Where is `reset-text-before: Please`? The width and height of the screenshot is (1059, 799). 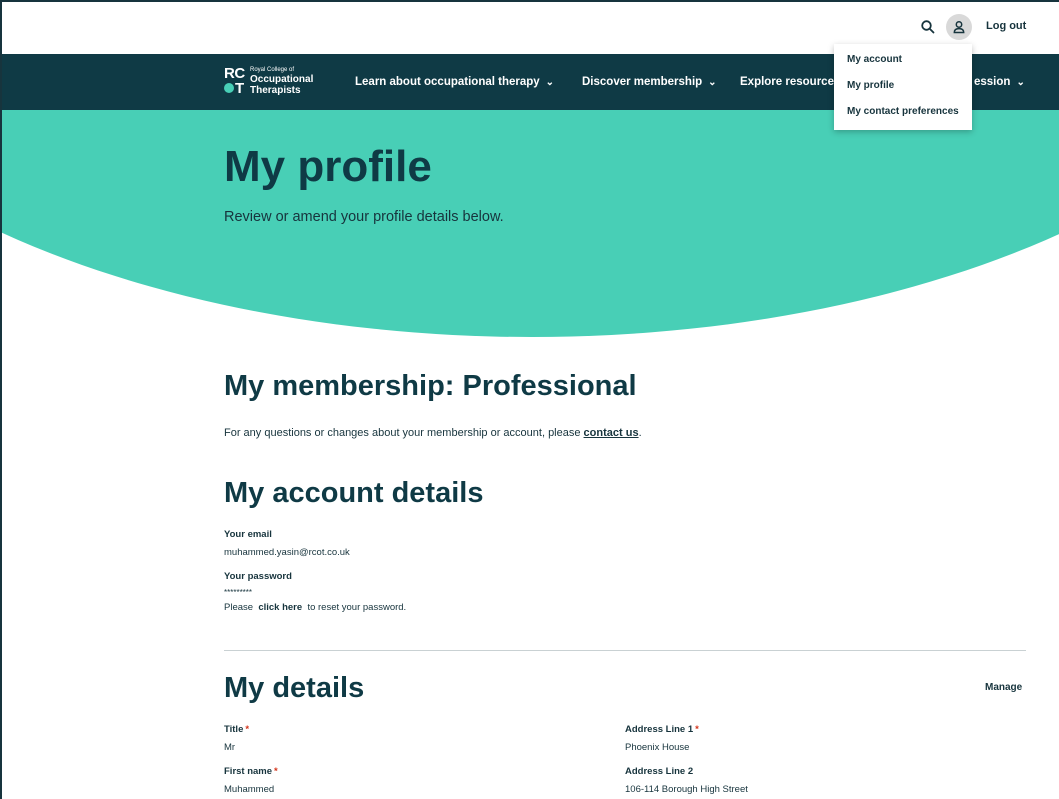
reset-text-before: Please is located at coordinates (240, 607).